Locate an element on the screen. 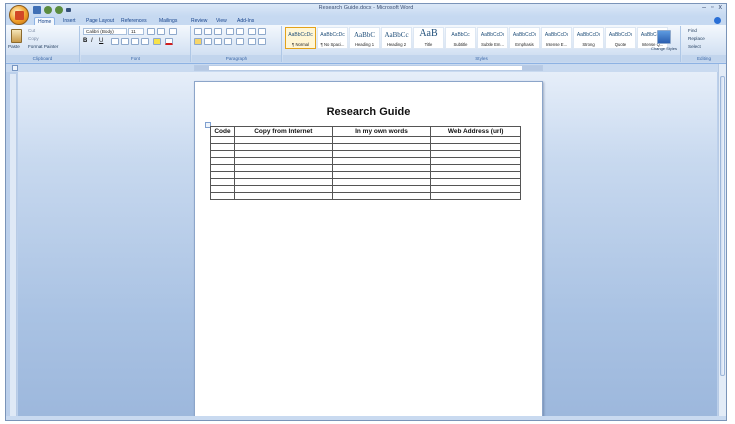  vertical-scrollbar is located at coordinates (722, 242).